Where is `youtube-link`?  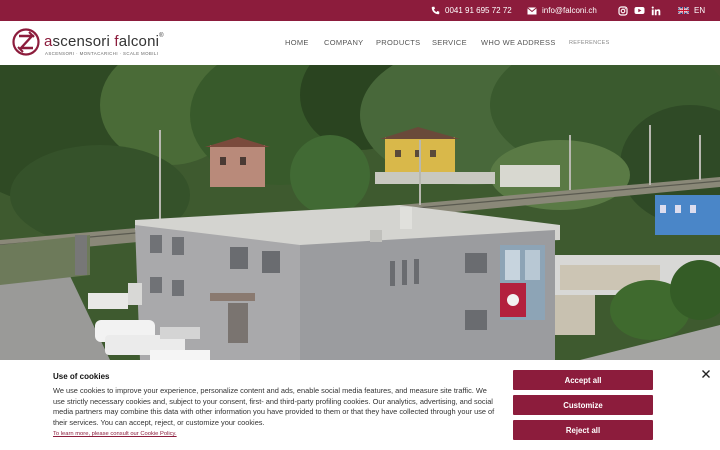
youtube-link is located at coordinates (639, 10).